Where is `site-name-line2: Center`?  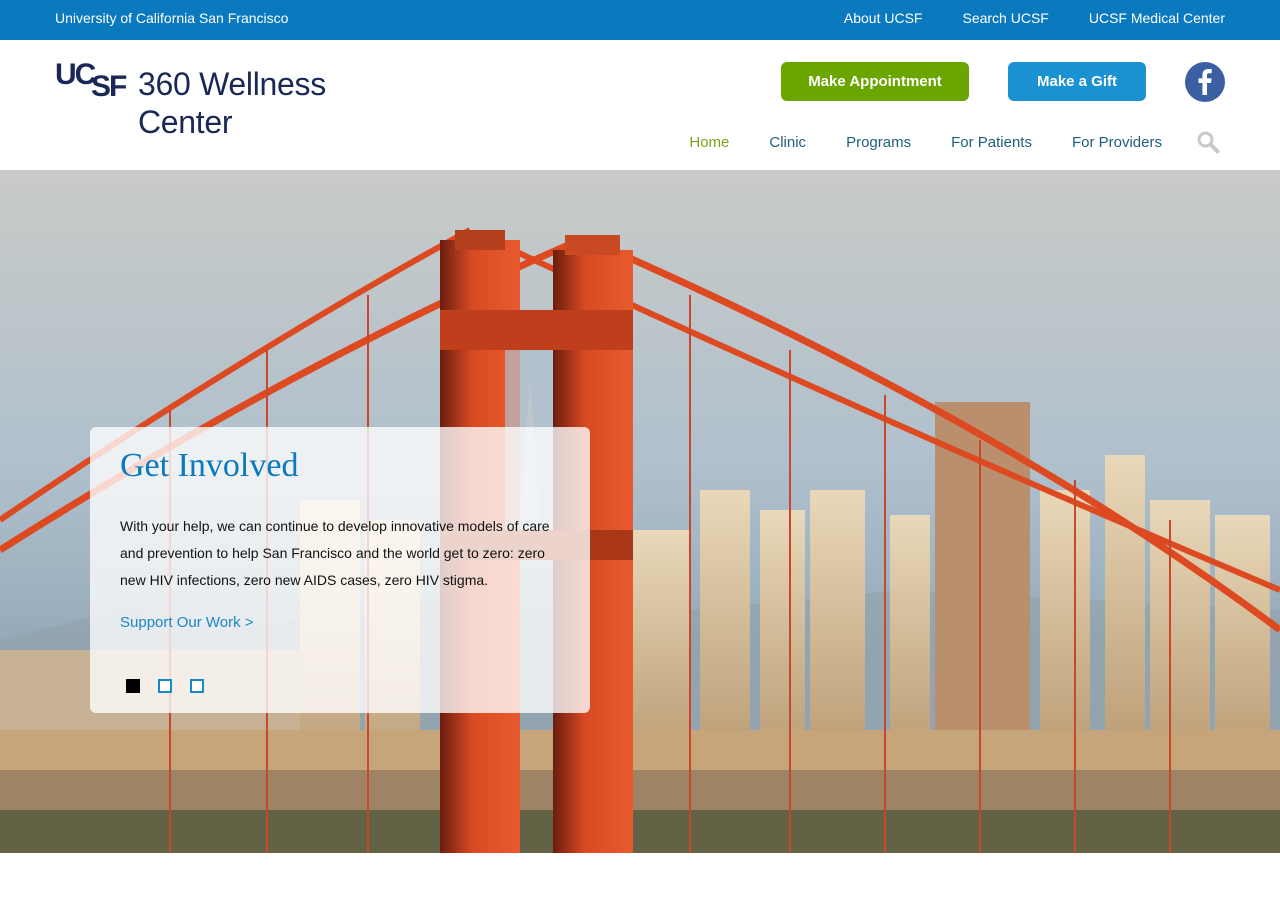
site-name-line2: Center is located at coordinates (185, 122).